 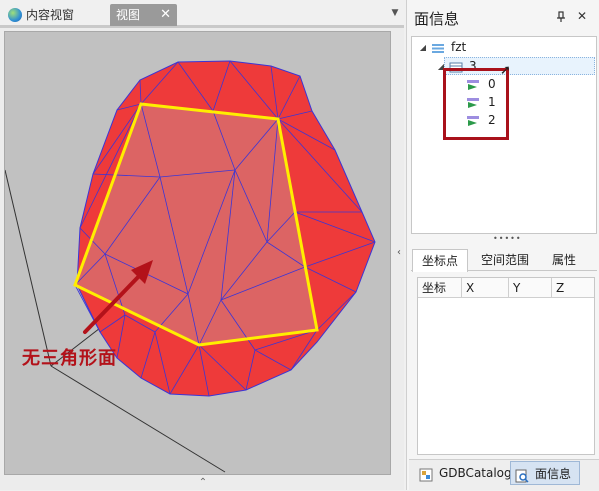 I want to click on tab-face-info: 面信息, so click(x=545, y=473).